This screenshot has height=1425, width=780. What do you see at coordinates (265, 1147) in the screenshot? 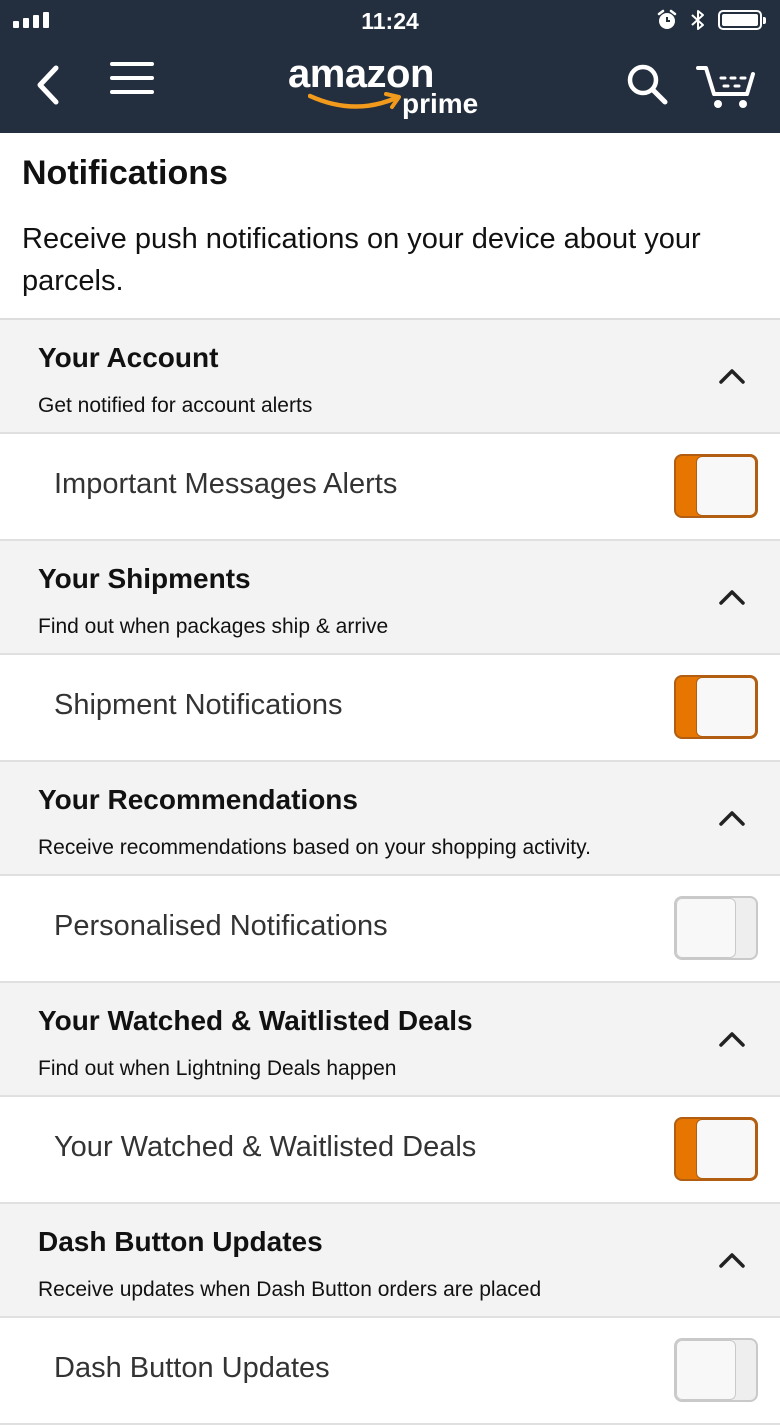
I see `setting-label: Your Watched & Waitlisted Deals` at bounding box center [265, 1147].